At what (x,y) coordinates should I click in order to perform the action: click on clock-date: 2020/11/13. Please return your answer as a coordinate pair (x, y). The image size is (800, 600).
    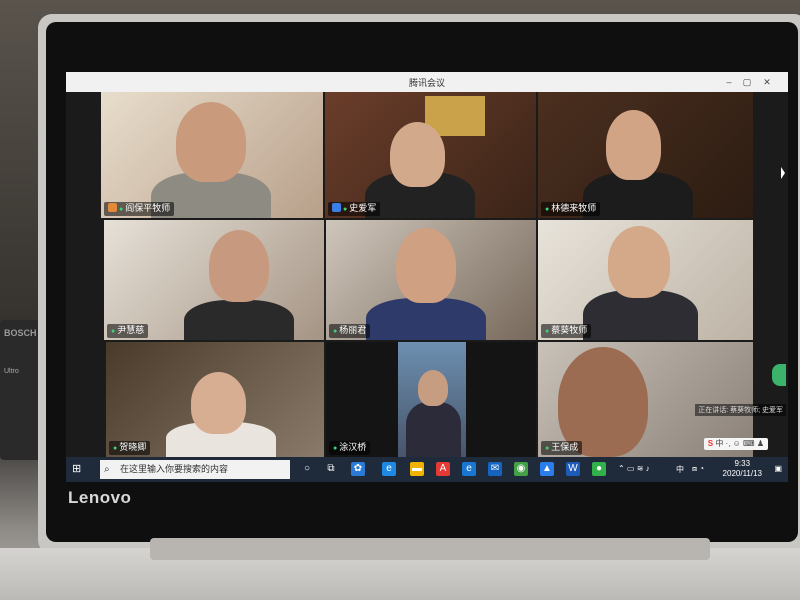
    Looking at the image, I should click on (742, 473).